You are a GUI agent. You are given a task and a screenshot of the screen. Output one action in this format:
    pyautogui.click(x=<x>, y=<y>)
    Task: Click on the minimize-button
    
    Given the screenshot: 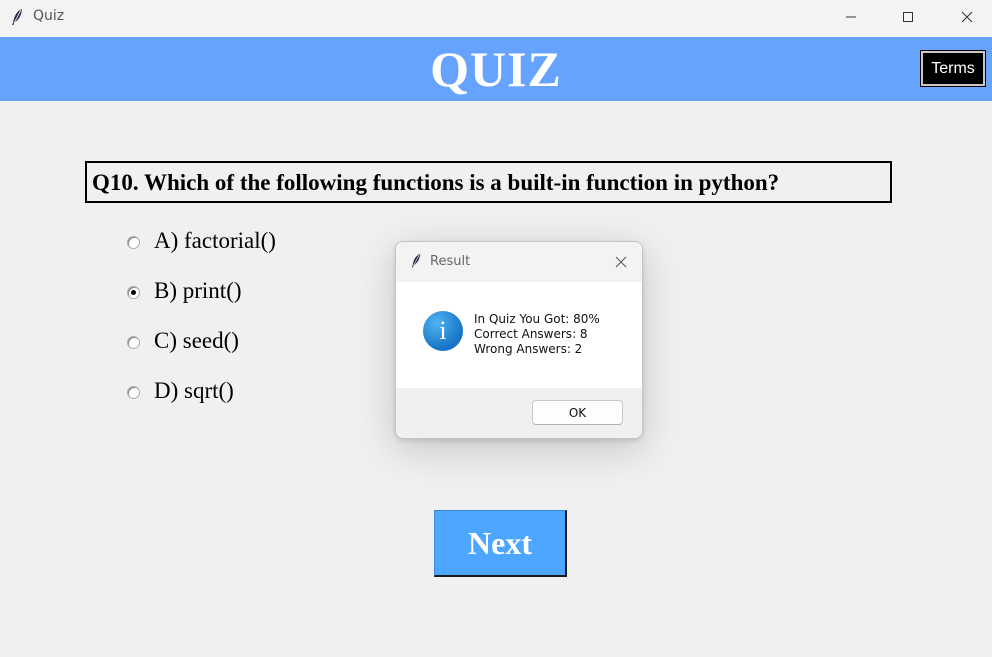 What is the action you would take?
    pyautogui.click(x=851, y=16)
    